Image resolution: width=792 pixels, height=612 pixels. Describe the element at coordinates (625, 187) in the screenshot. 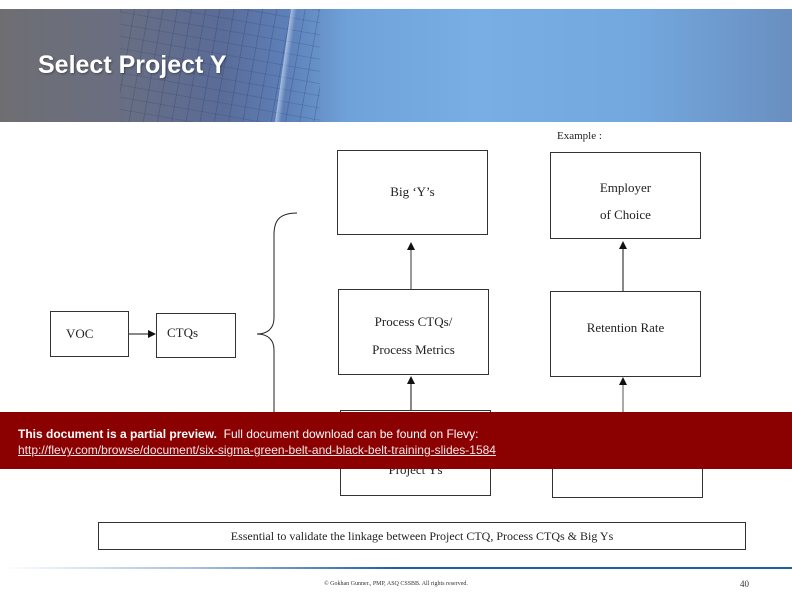

I see `employer-line1: Employer` at that location.